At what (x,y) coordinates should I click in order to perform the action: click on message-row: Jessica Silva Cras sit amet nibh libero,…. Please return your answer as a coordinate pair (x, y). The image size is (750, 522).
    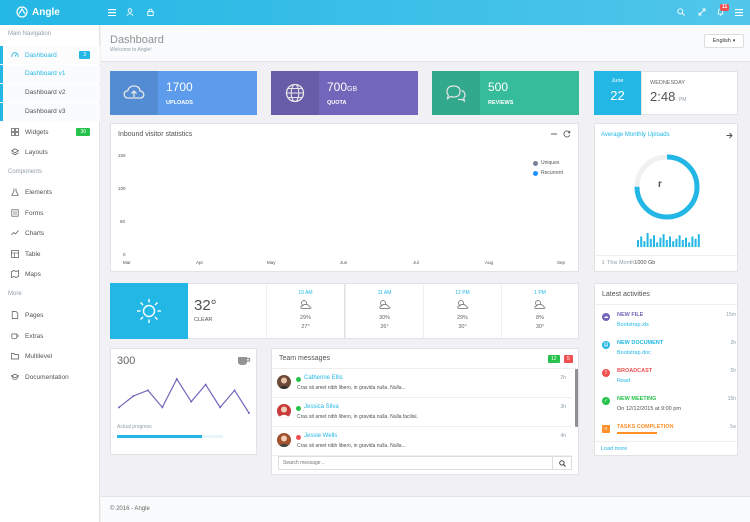
    Looking at the image, I should click on (422, 412).